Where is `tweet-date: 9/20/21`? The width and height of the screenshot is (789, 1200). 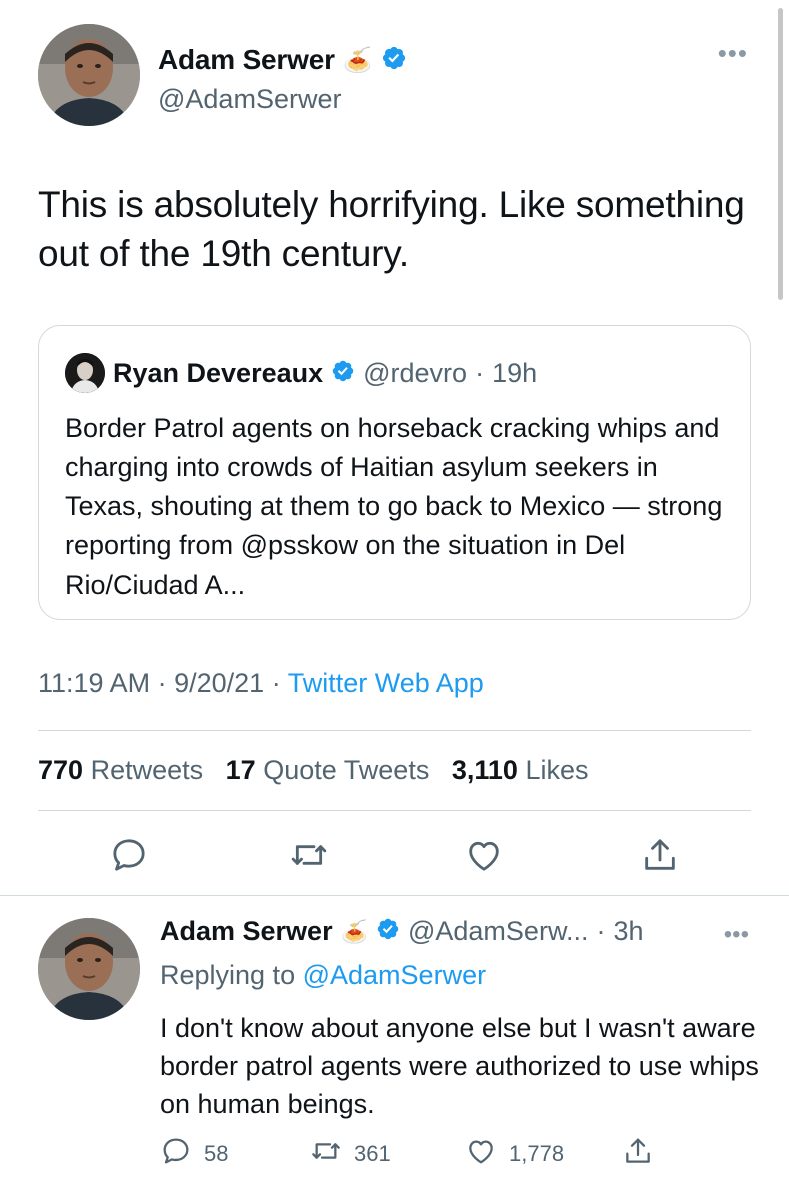 tweet-date: 9/20/21 is located at coordinates (219, 683).